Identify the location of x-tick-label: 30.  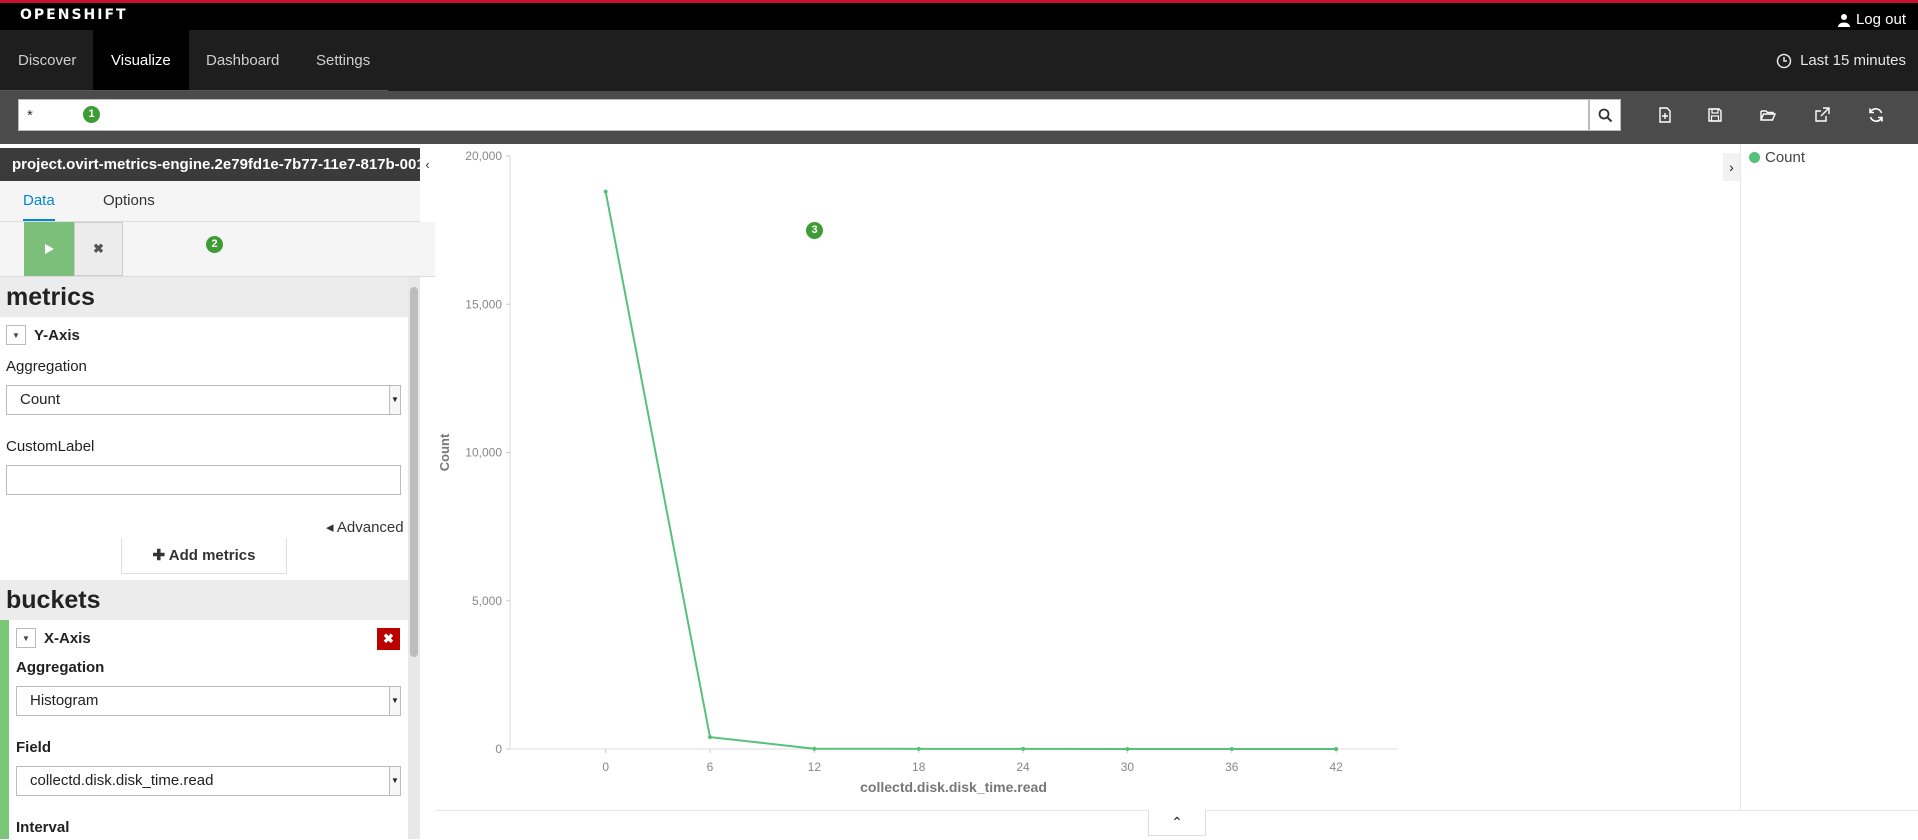
(1128, 767).